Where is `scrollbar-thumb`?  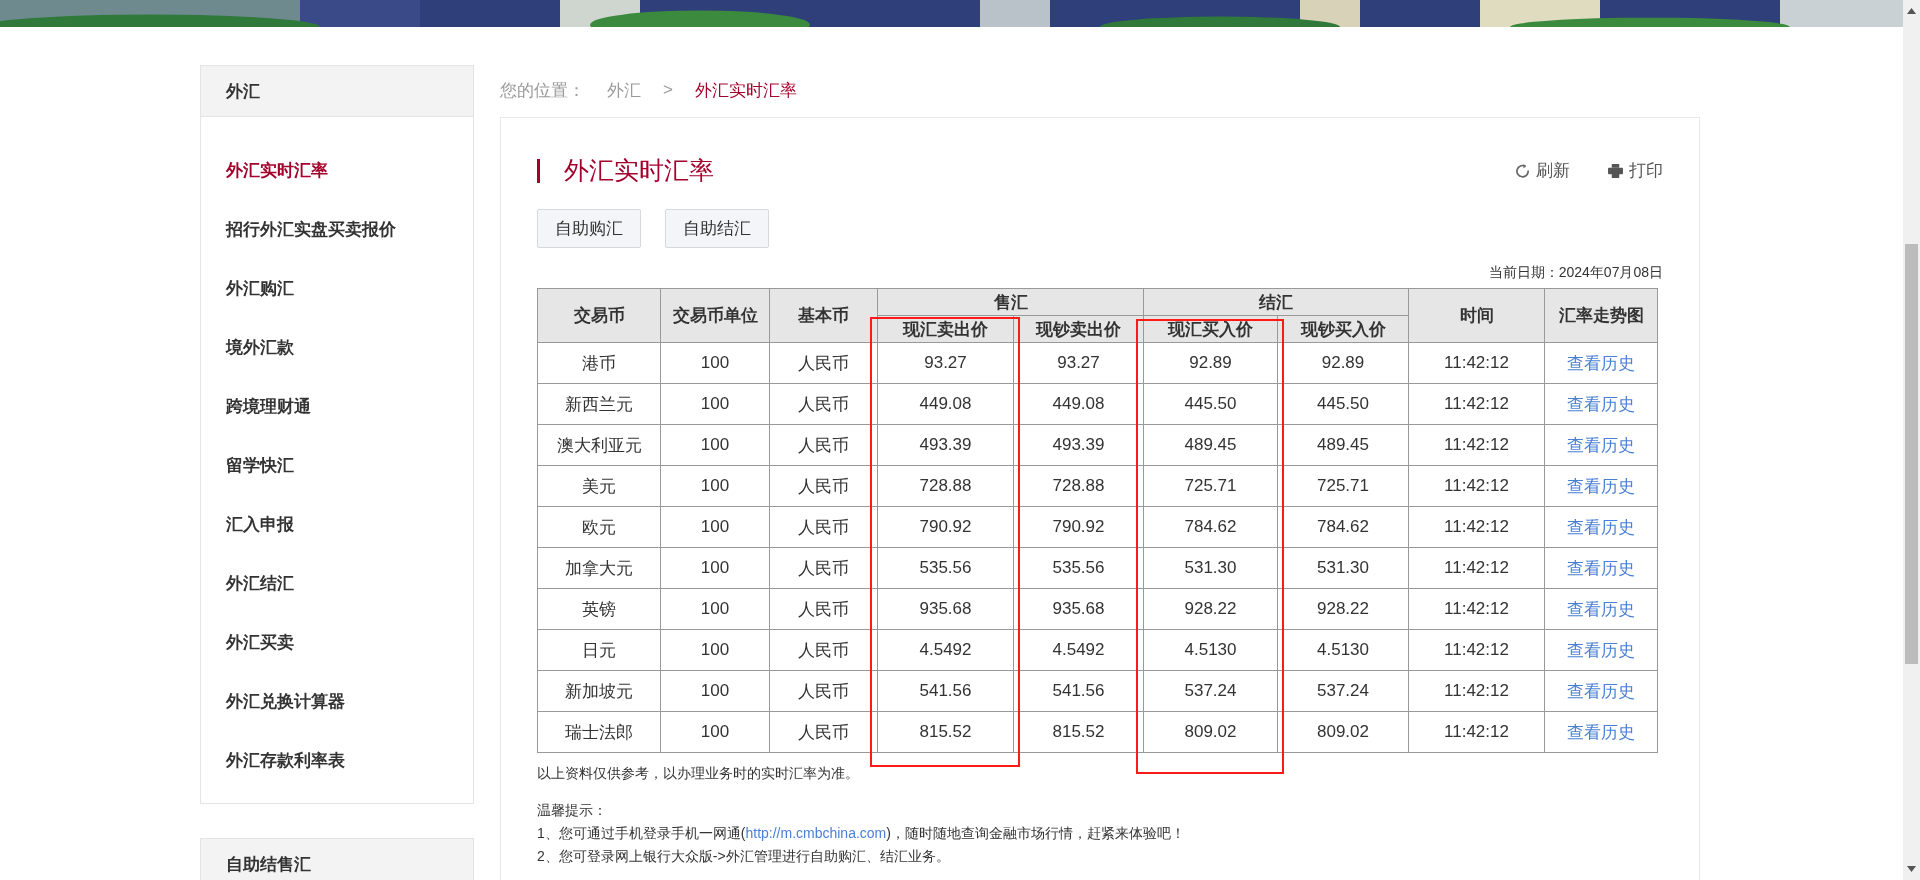
scrollbar-thumb is located at coordinates (1911, 454).